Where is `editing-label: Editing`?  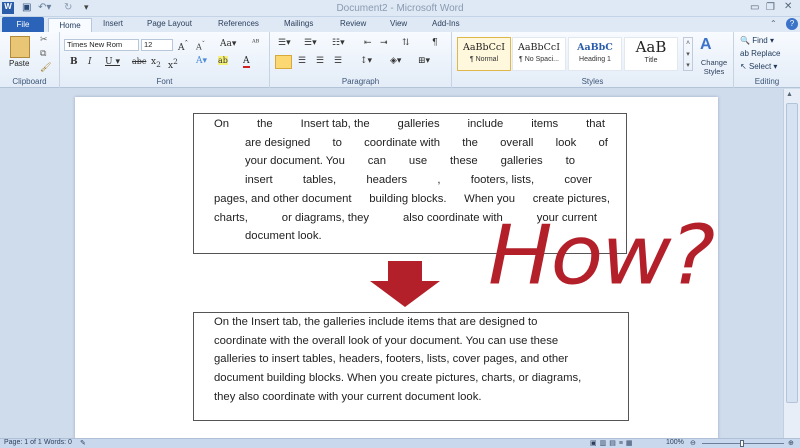
editing-label: Editing is located at coordinates (767, 81).